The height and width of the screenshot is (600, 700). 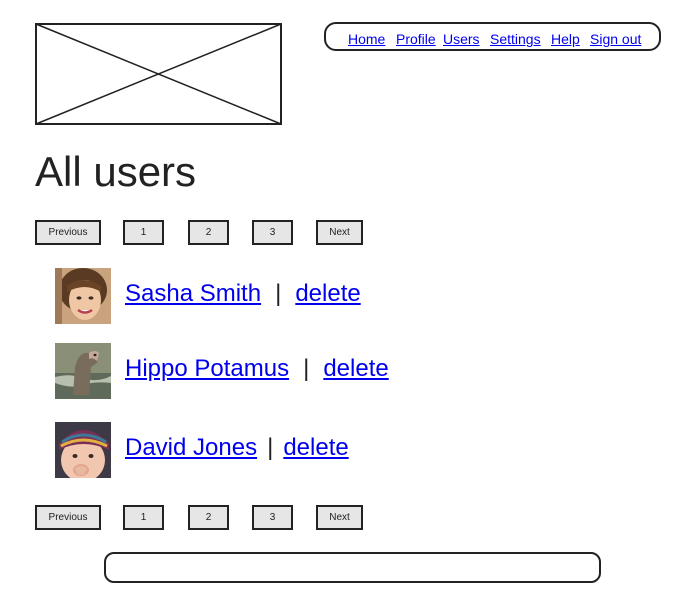 I want to click on page-title: All users, so click(x=116, y=171).